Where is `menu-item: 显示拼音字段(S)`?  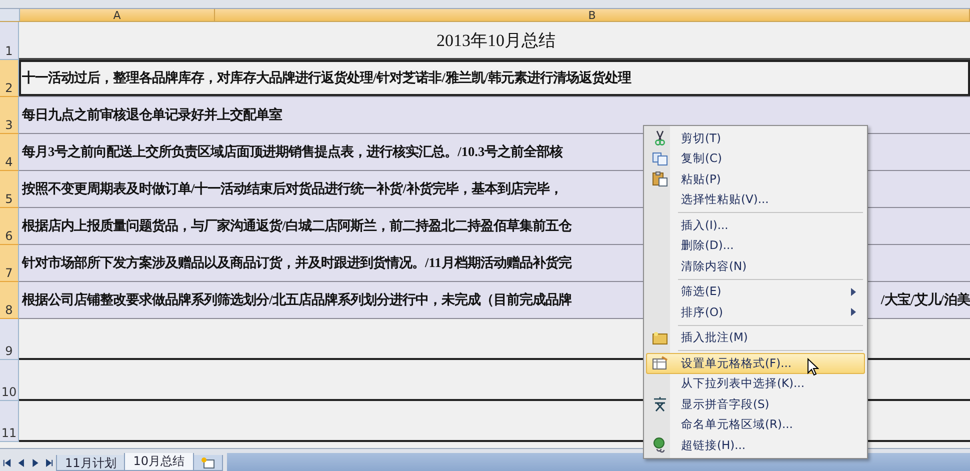
menu-item: 显示拼音字段(S) is located at coordinates (755, 404).